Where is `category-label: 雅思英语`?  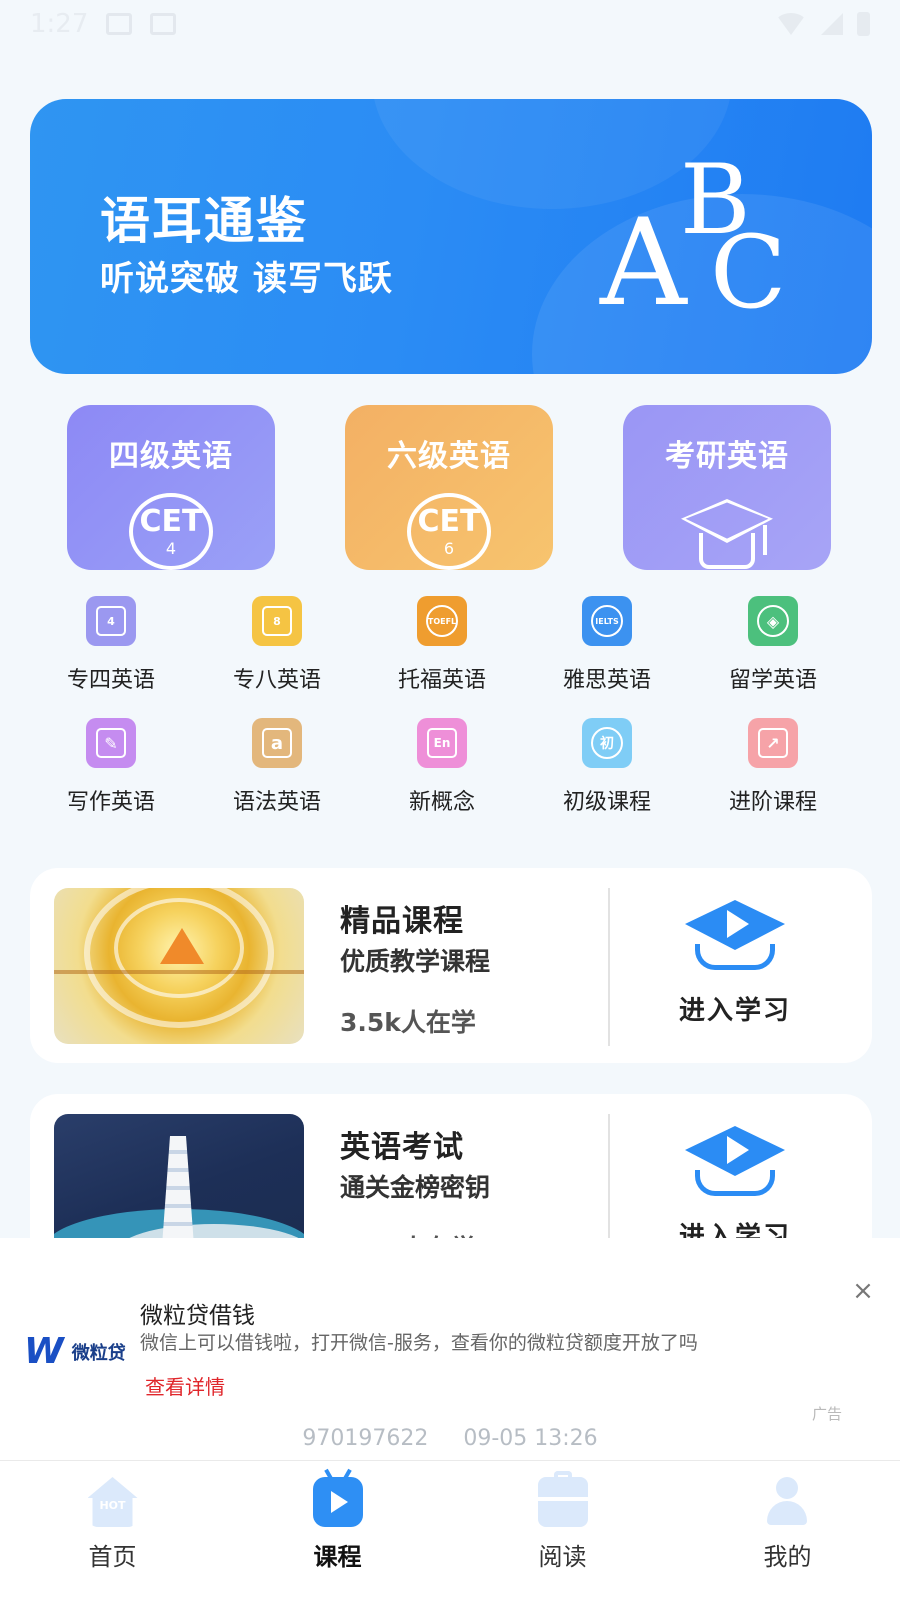
category-label: 雅思英语 is located at coordinates (606, 680).